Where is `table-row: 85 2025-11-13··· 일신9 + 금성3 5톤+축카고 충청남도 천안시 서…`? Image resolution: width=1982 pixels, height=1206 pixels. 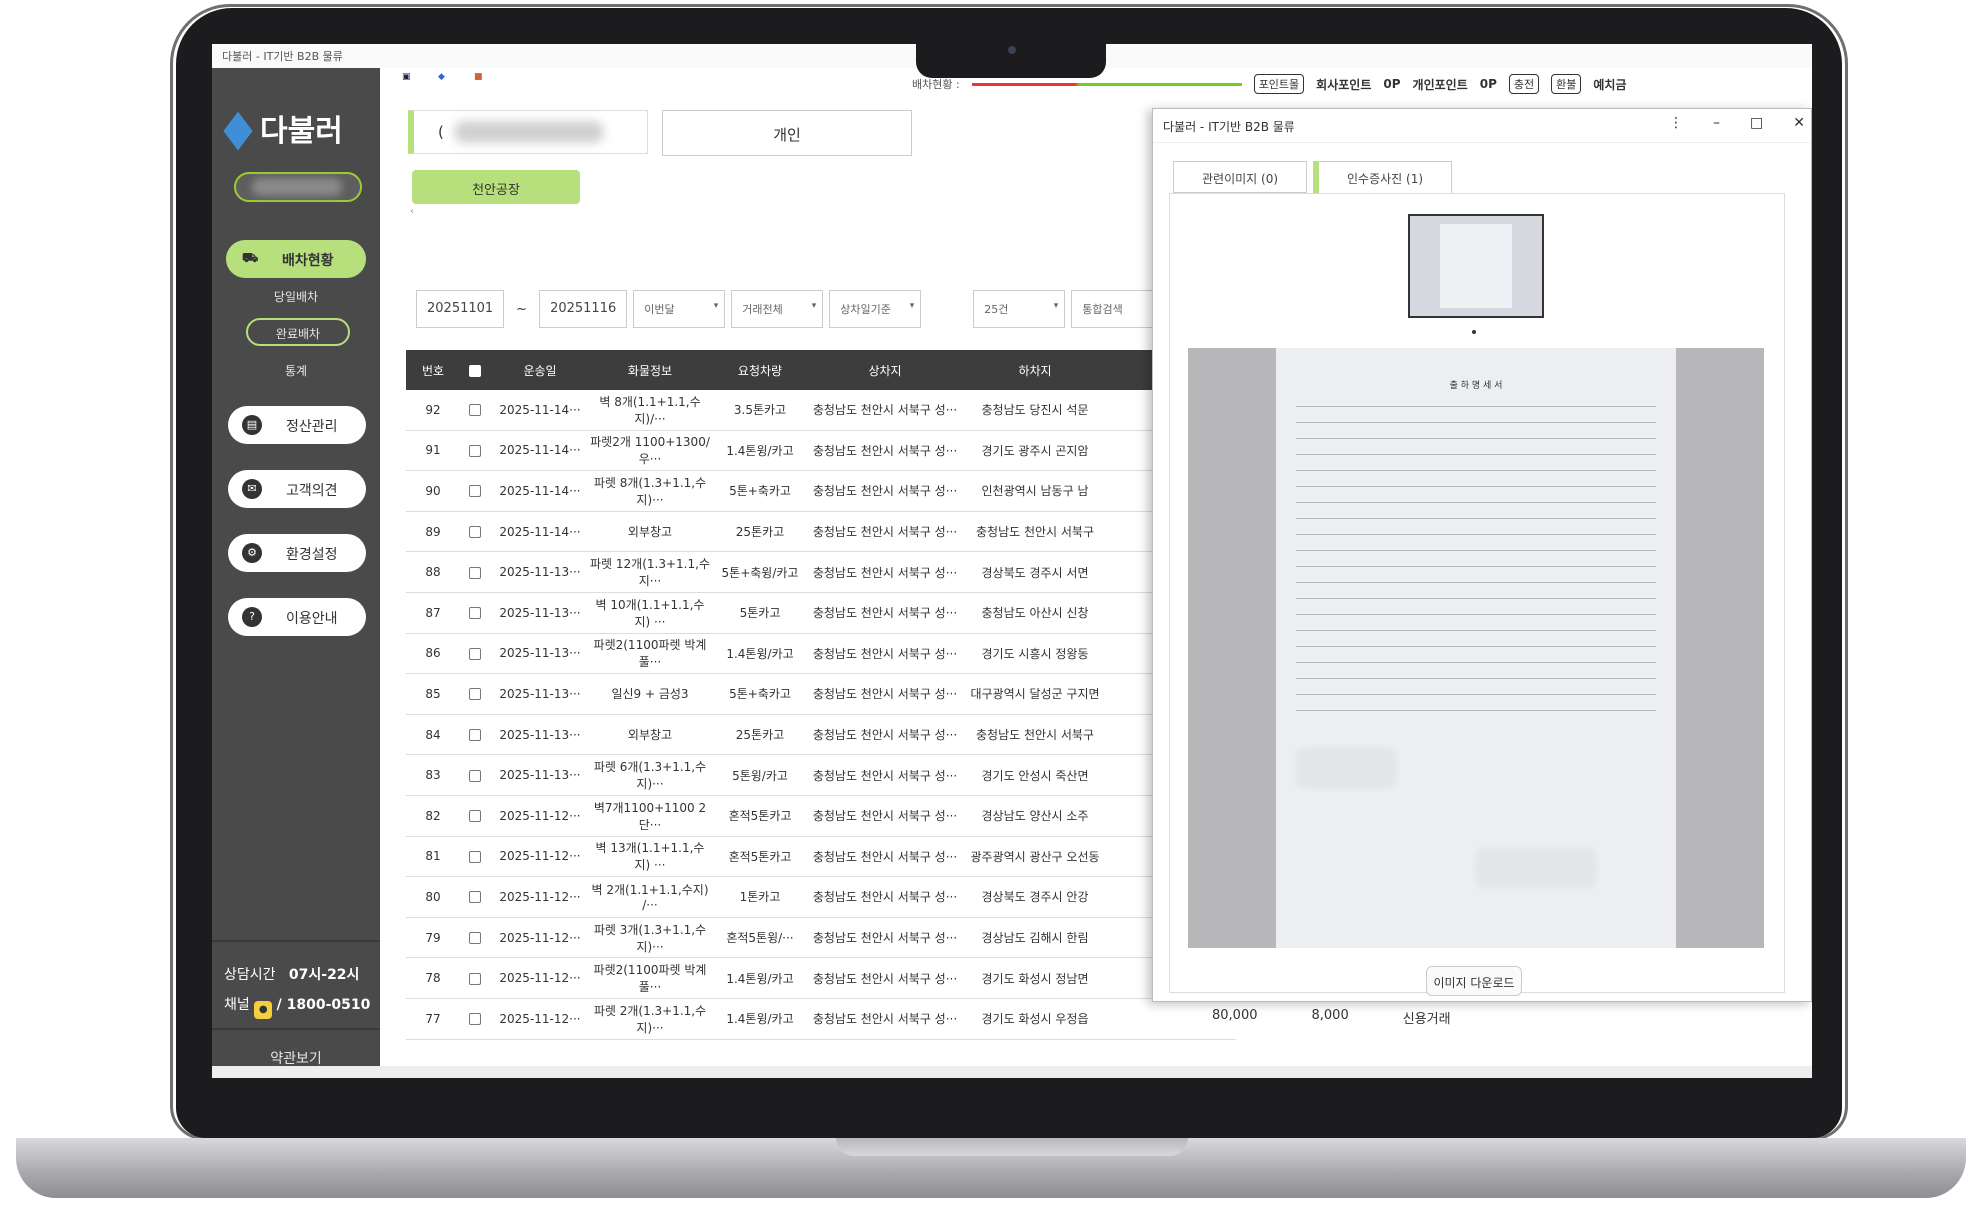 table-row: 85 2025-11-13··· 일신9 + 금성3 5톤+축카고 충청남도 천안시 서… is located at coordinates (821, 694).